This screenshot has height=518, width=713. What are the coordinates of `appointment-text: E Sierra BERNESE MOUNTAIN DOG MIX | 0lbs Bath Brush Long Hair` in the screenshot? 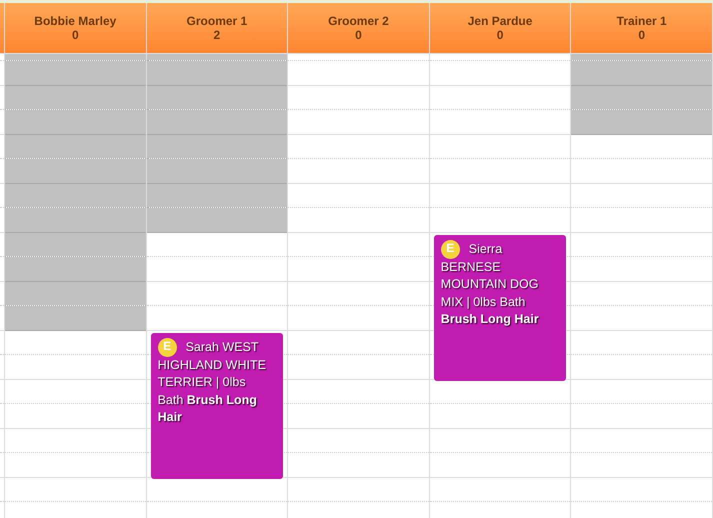 It's located at (490, 284).